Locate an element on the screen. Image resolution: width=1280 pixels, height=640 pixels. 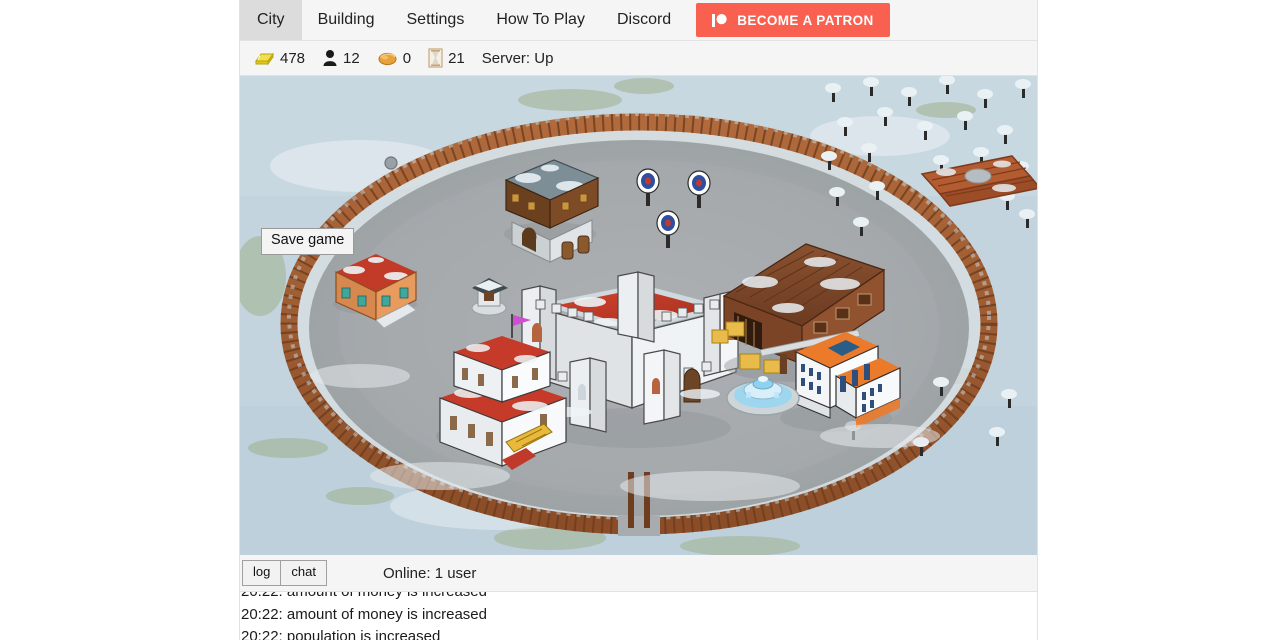
stat-food: 0 is located at coordinates (394, 58).